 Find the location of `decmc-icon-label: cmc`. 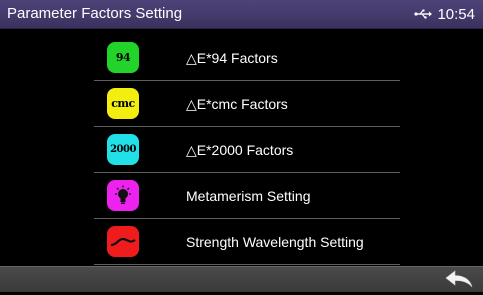

decmc-icon-label: cmc is located at coordinates (123, 103).